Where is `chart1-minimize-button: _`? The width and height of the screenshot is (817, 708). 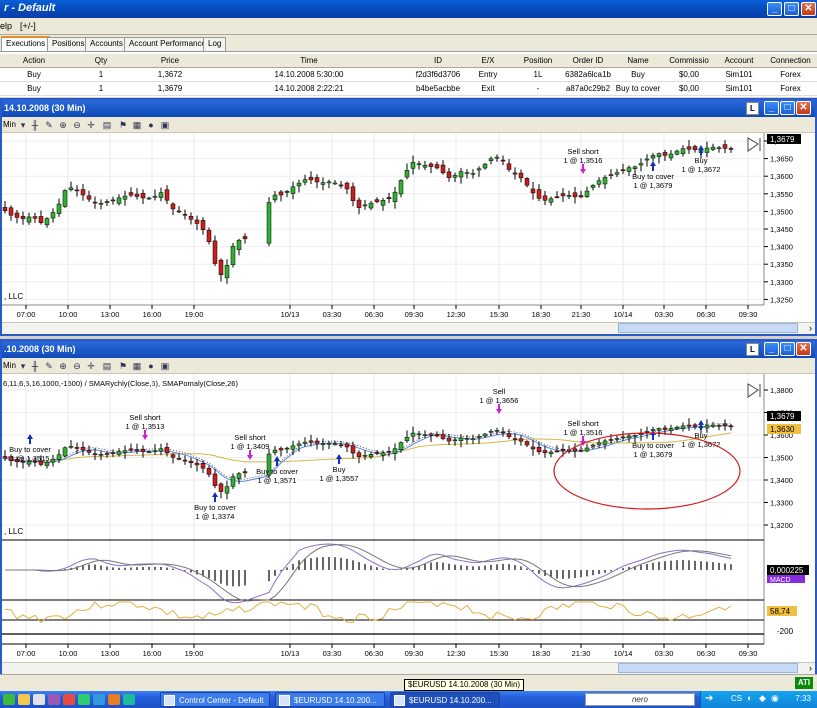 chart1-minimize-button: _ is located at coordinates (771, 108).